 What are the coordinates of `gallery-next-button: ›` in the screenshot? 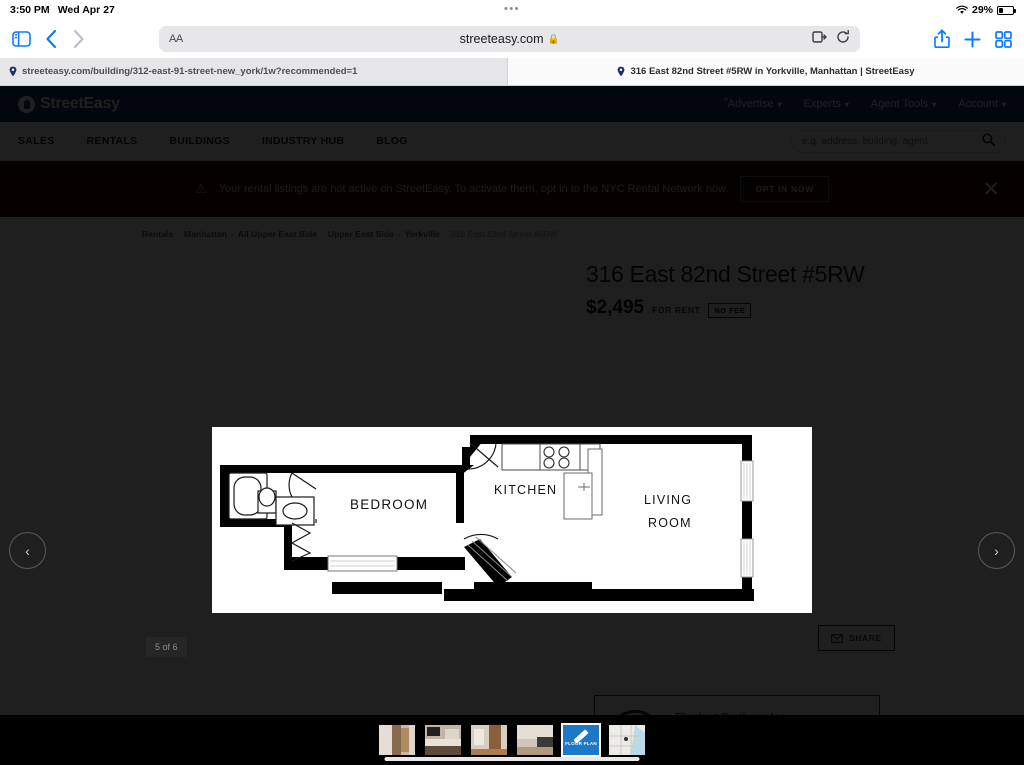 It's located at (996, 550).